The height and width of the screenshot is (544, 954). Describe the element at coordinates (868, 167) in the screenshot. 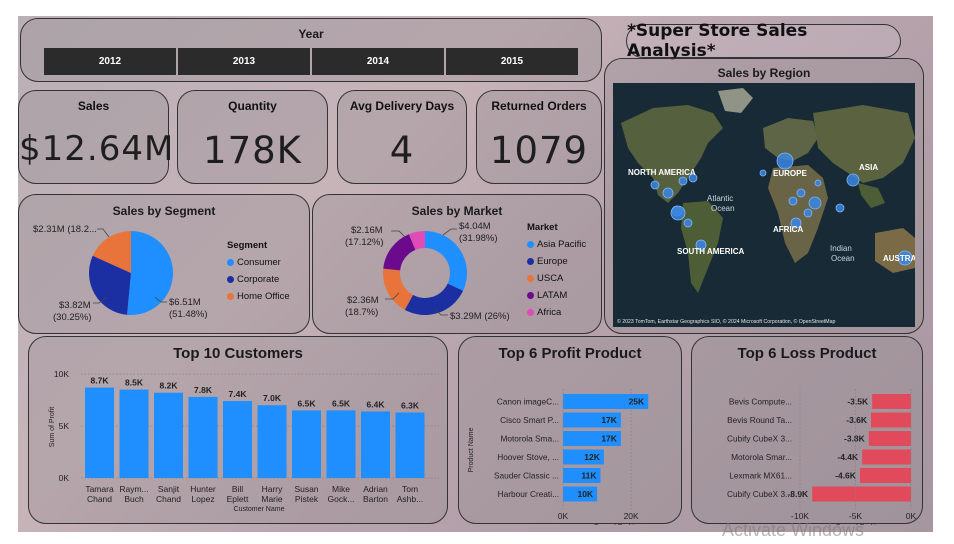

I see `map-label-asia: ASIA` at that location.